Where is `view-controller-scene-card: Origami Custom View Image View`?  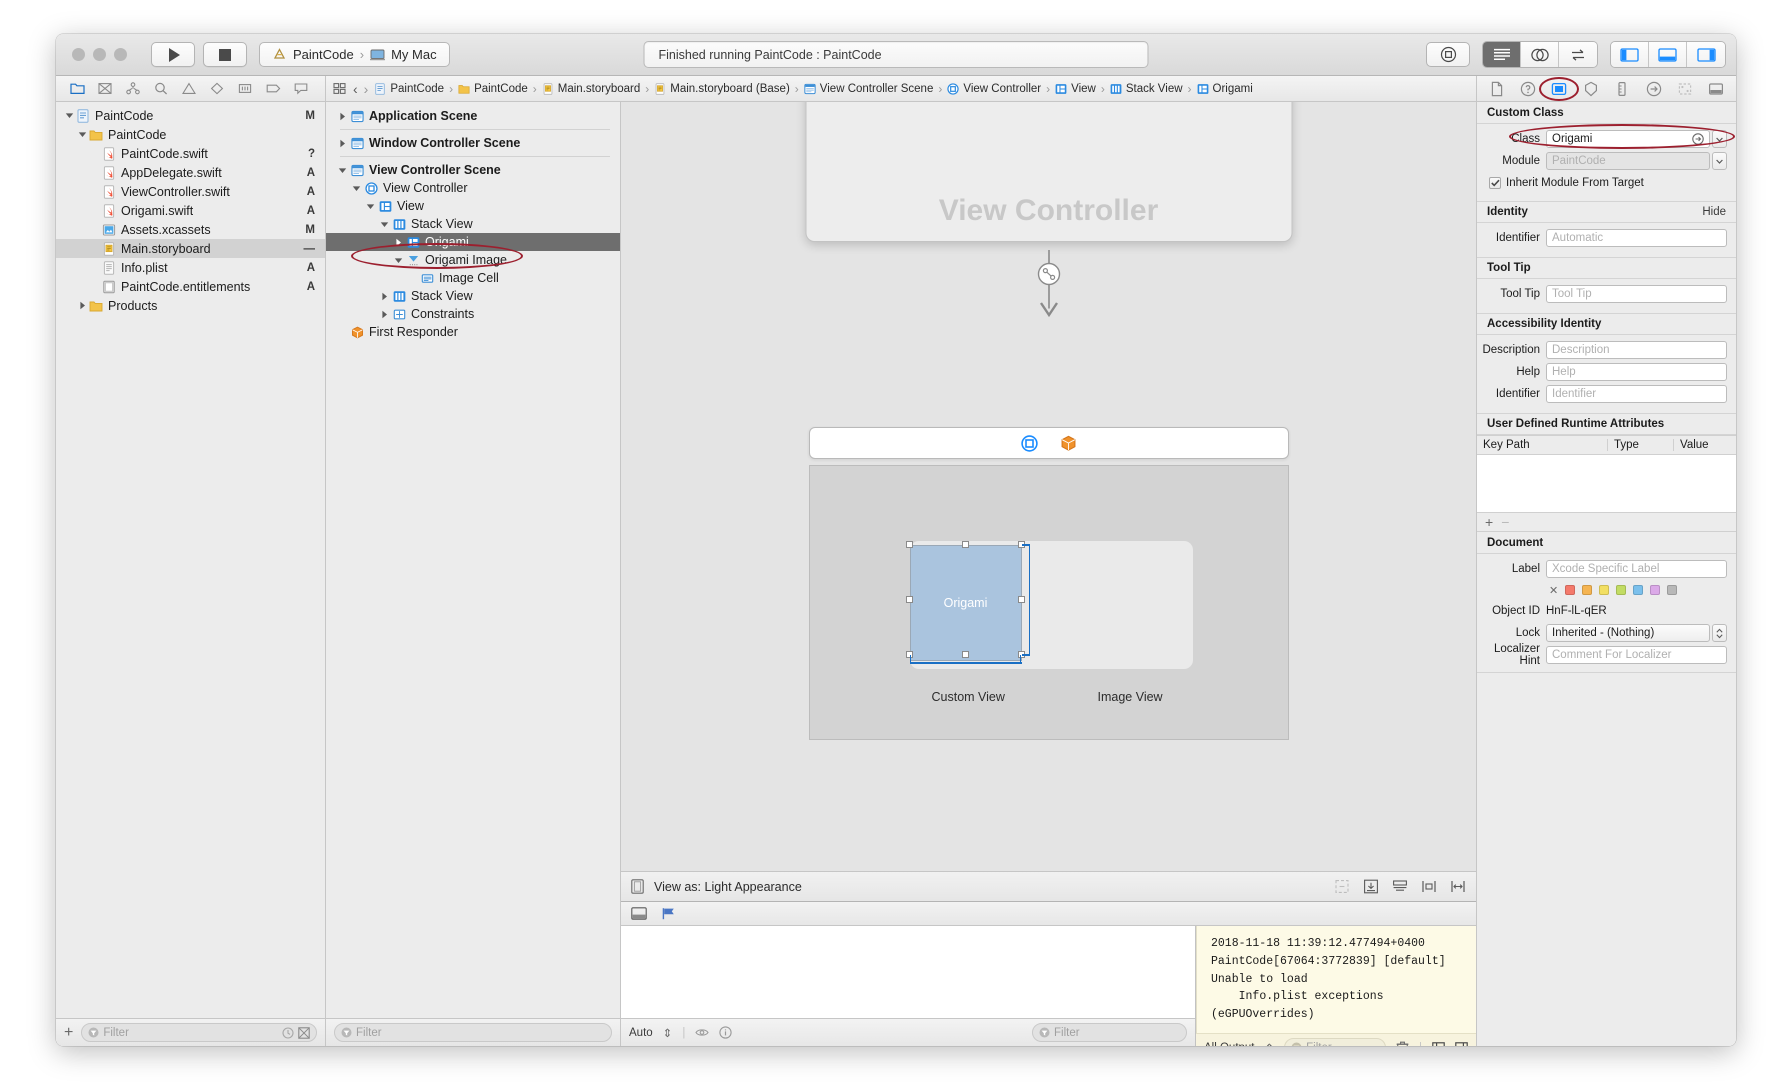
view-controller-scene-card: Origami Custom View Image View is located at coordinates (1048, 602).